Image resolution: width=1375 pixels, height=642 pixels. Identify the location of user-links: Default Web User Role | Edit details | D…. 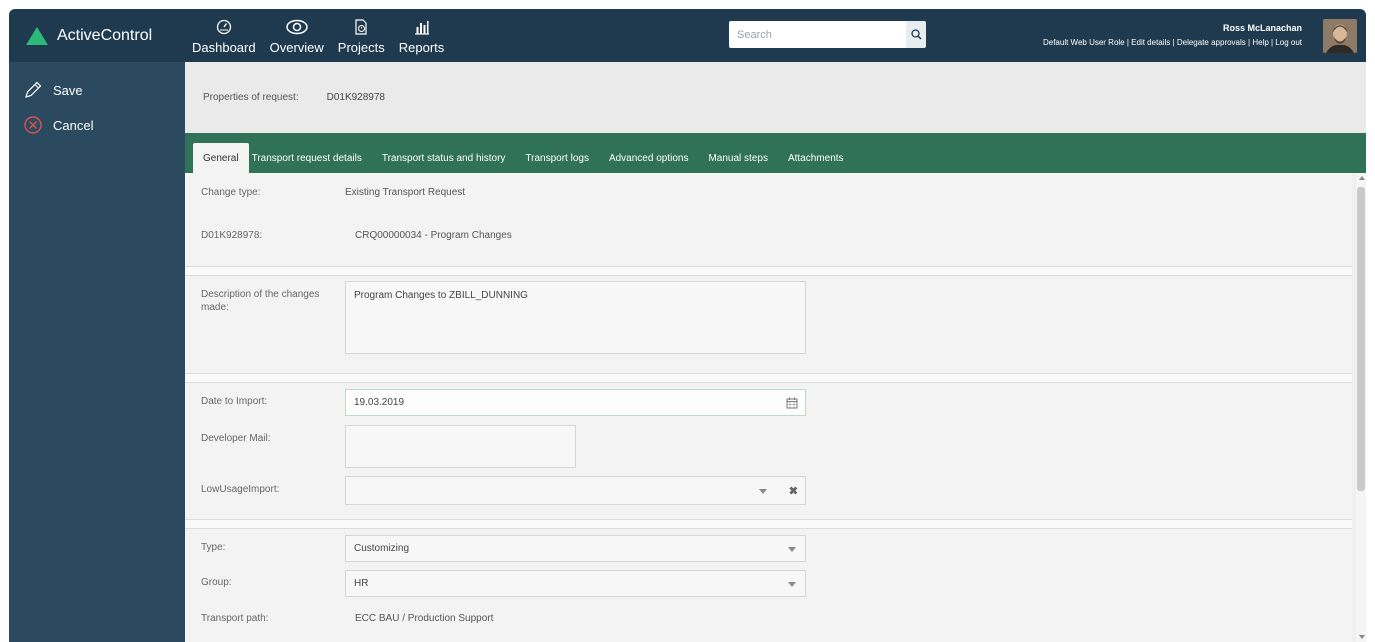
(1172, 42).